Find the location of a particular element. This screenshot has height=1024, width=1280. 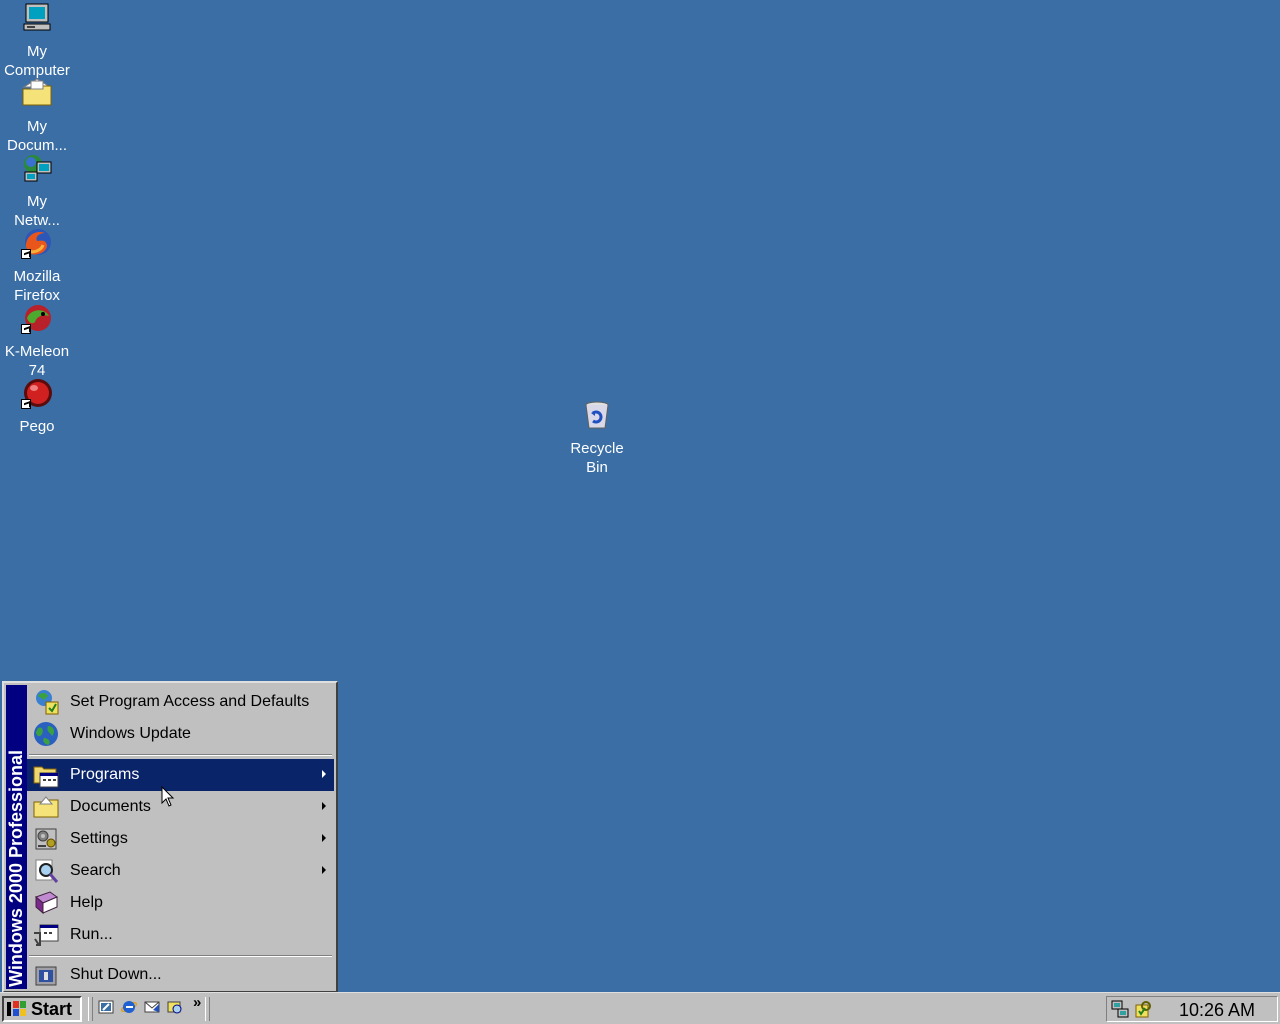

windows-update-icon is located at coordinates (46, 734).